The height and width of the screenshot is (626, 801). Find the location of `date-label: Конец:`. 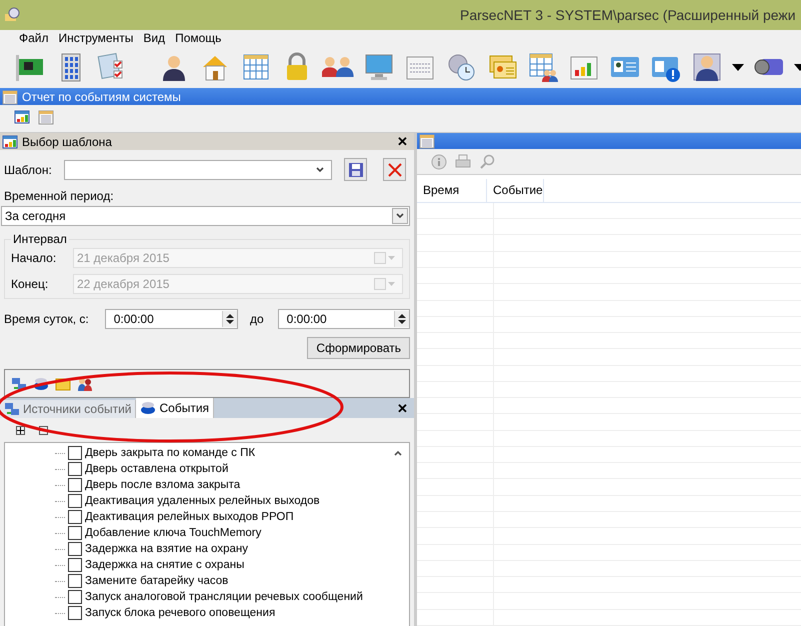

date-label: Конец: is located at coordinates (30, 284).